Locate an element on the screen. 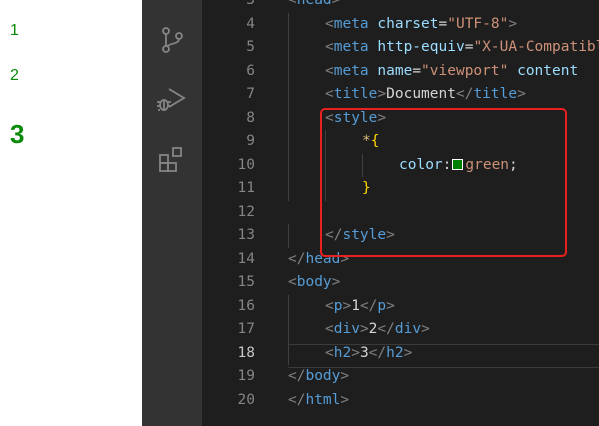  line-number: 16 is located at coordinates (246, 305).